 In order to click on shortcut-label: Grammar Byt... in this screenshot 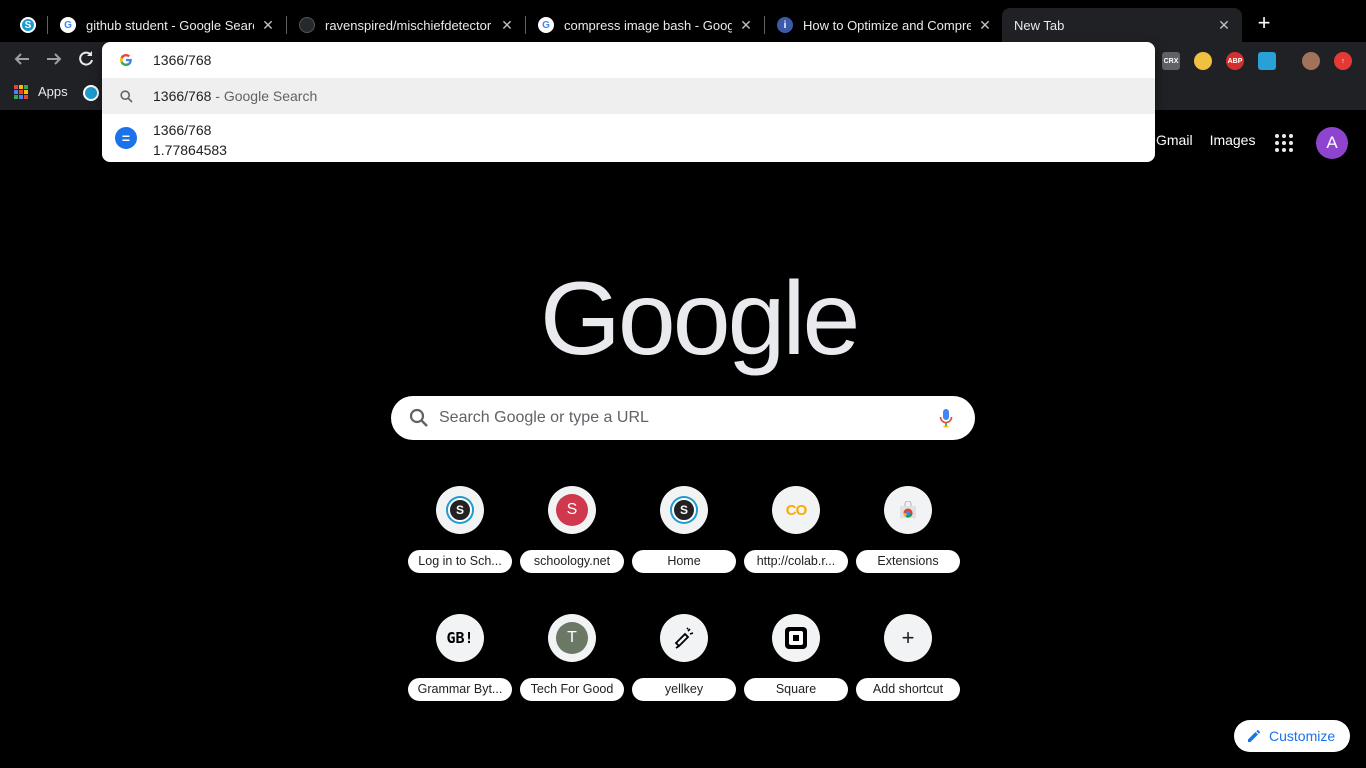, I will do `click(460, 689)`.